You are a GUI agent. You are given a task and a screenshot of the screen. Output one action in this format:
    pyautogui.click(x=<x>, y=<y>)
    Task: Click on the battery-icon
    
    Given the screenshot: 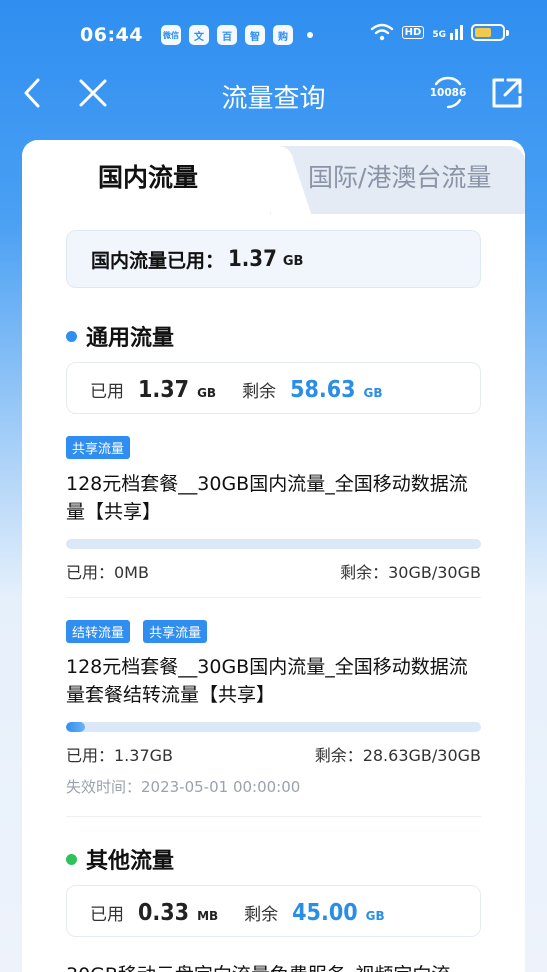 What is the action you would take?
    pyautogui.click(x=490, y=32)
    